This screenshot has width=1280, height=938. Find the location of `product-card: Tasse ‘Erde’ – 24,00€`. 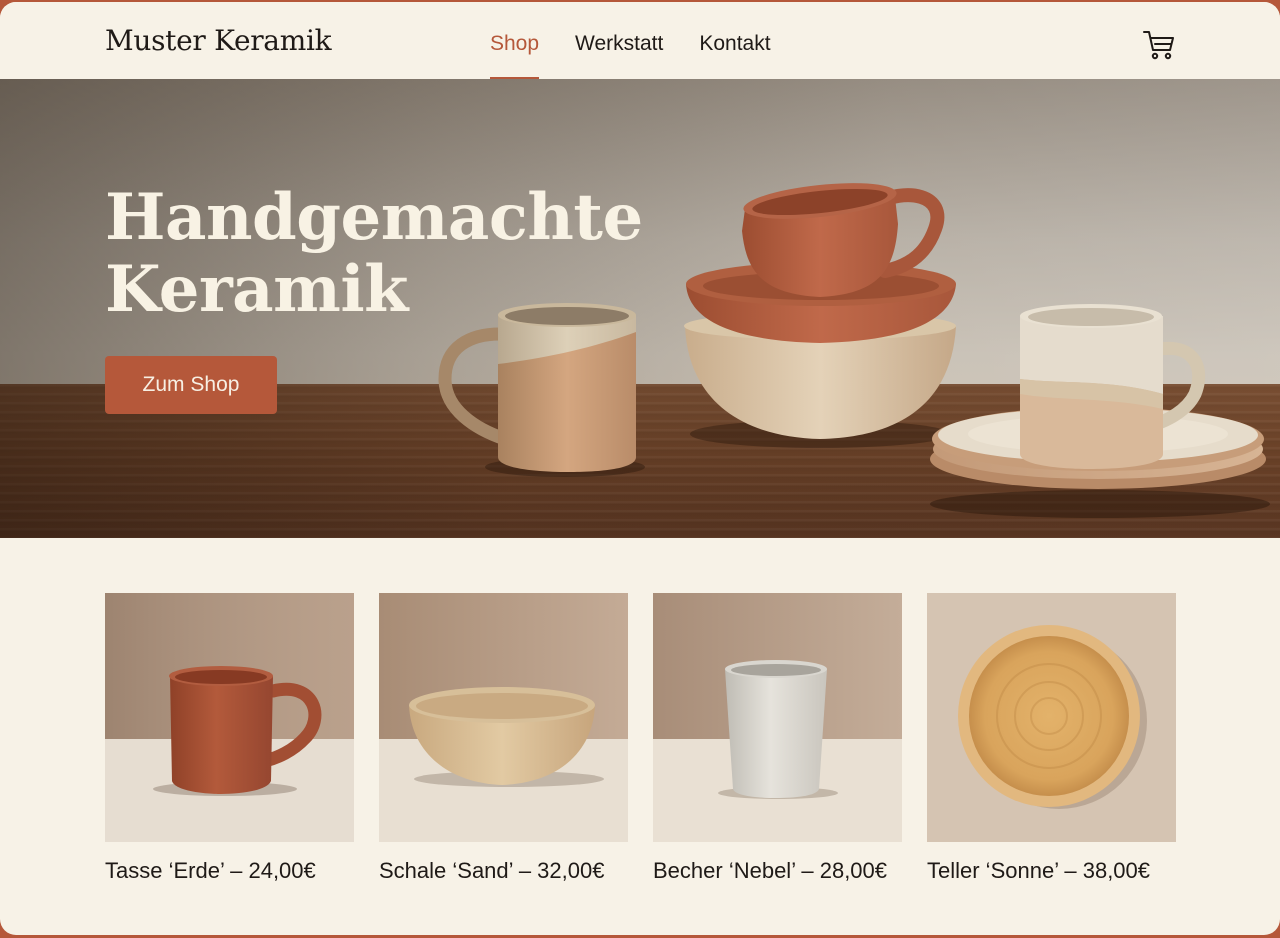

product-card: Tasse ‘Erde’ – 24,00€ is located at coordinates (229, 738).